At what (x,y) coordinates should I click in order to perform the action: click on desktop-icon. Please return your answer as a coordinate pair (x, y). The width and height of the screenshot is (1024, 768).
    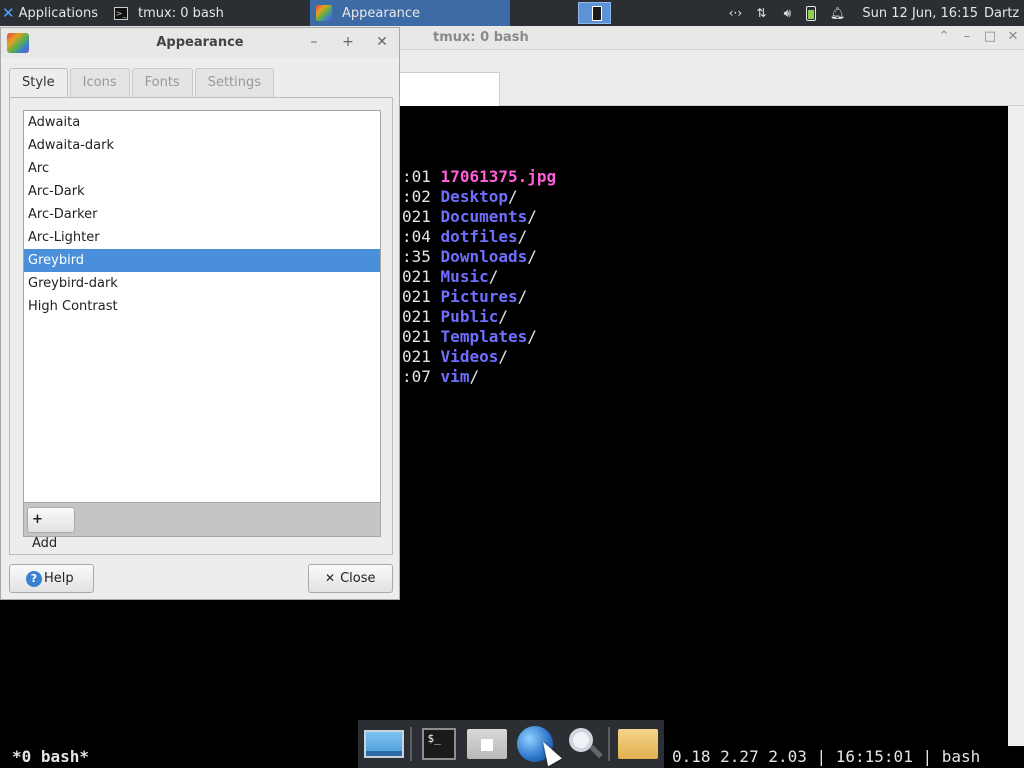
    Looking at the image, I should click on (383, 744).